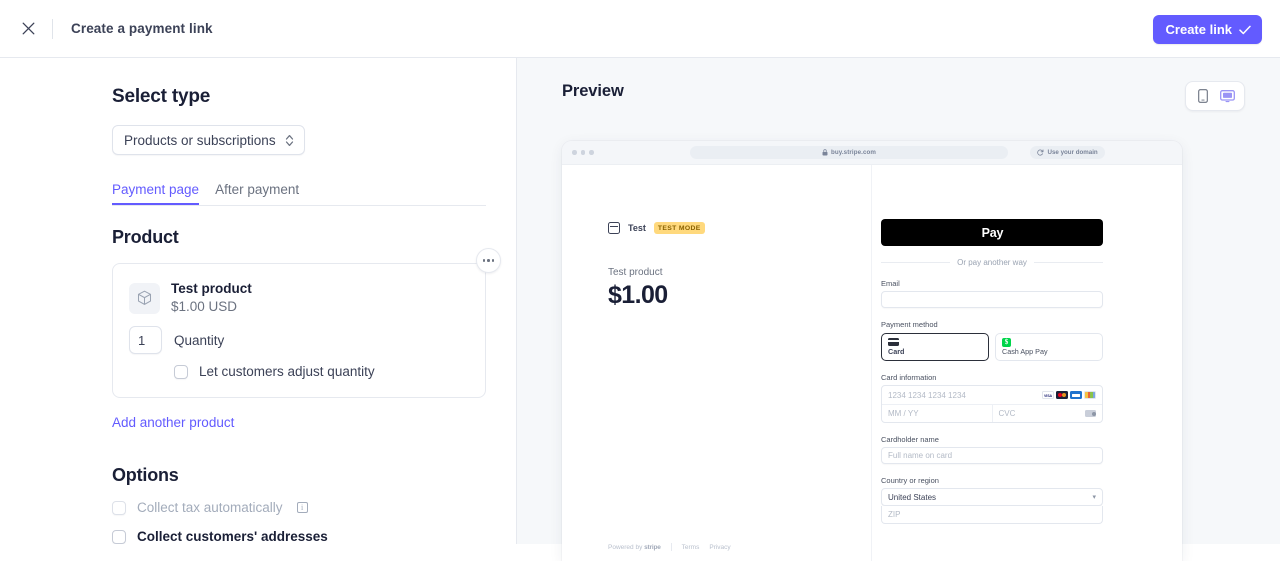 The image size is (1280, 561). Describe the element at coordinates (927, 395) in the screenshot. I see `card-number-placeholder: 1234 1234 1234 1234` at that location.